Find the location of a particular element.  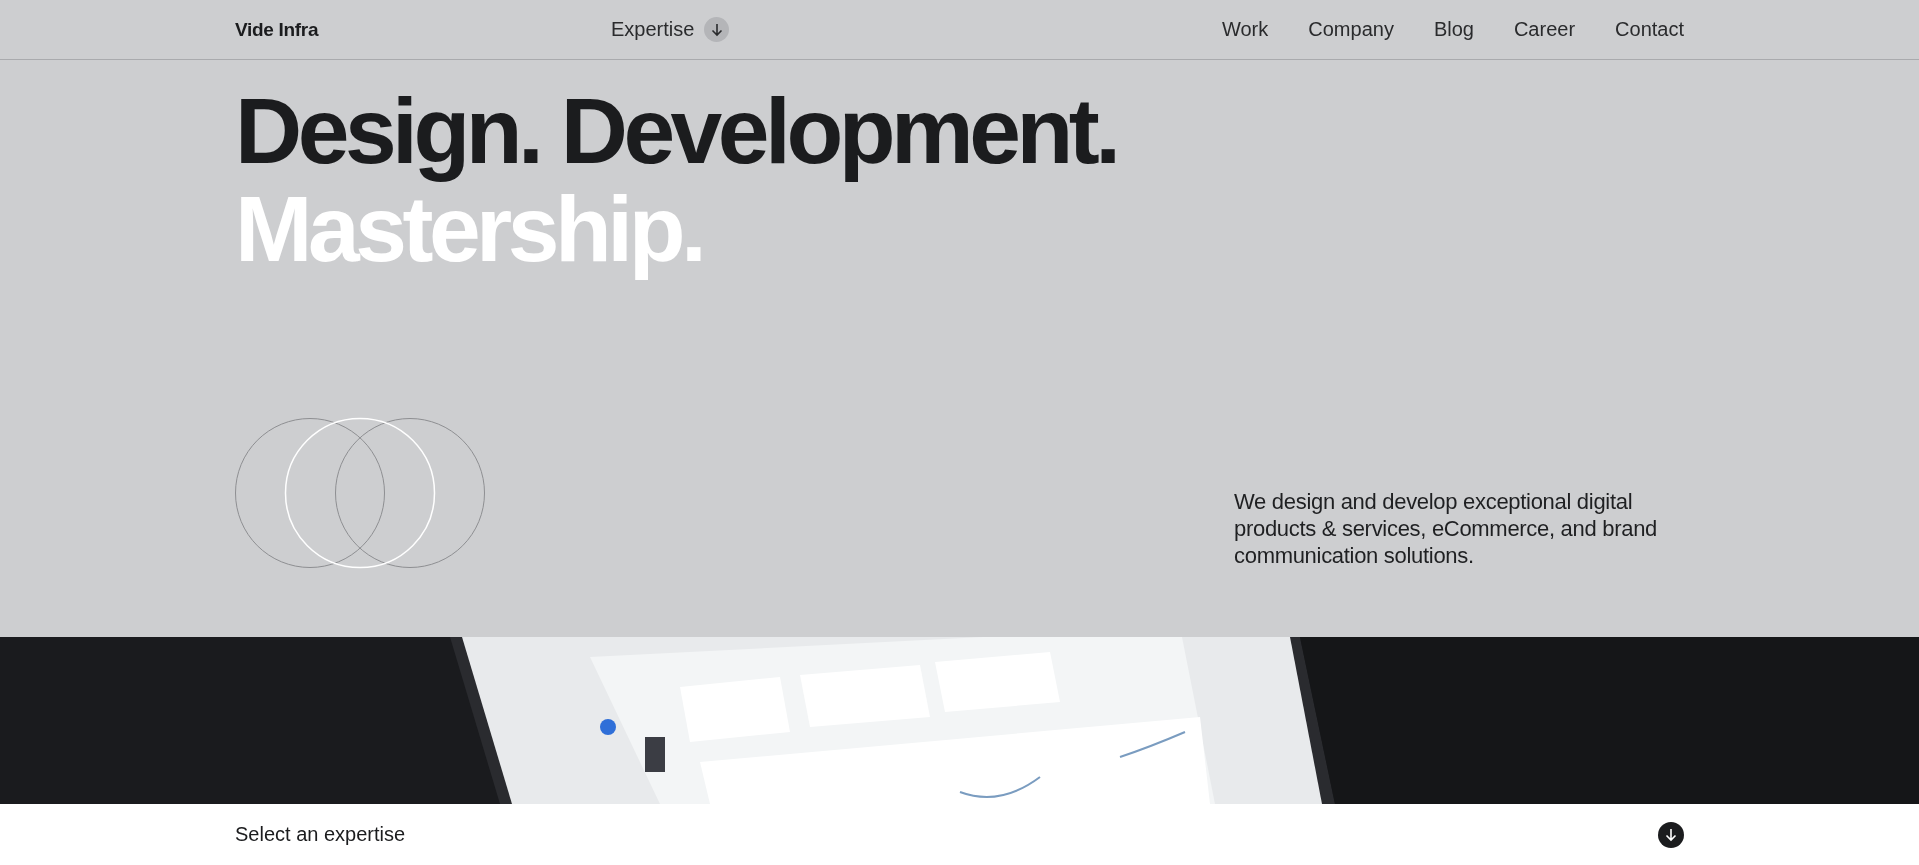

scroll-down-button is located at coordinates (1671, 834).